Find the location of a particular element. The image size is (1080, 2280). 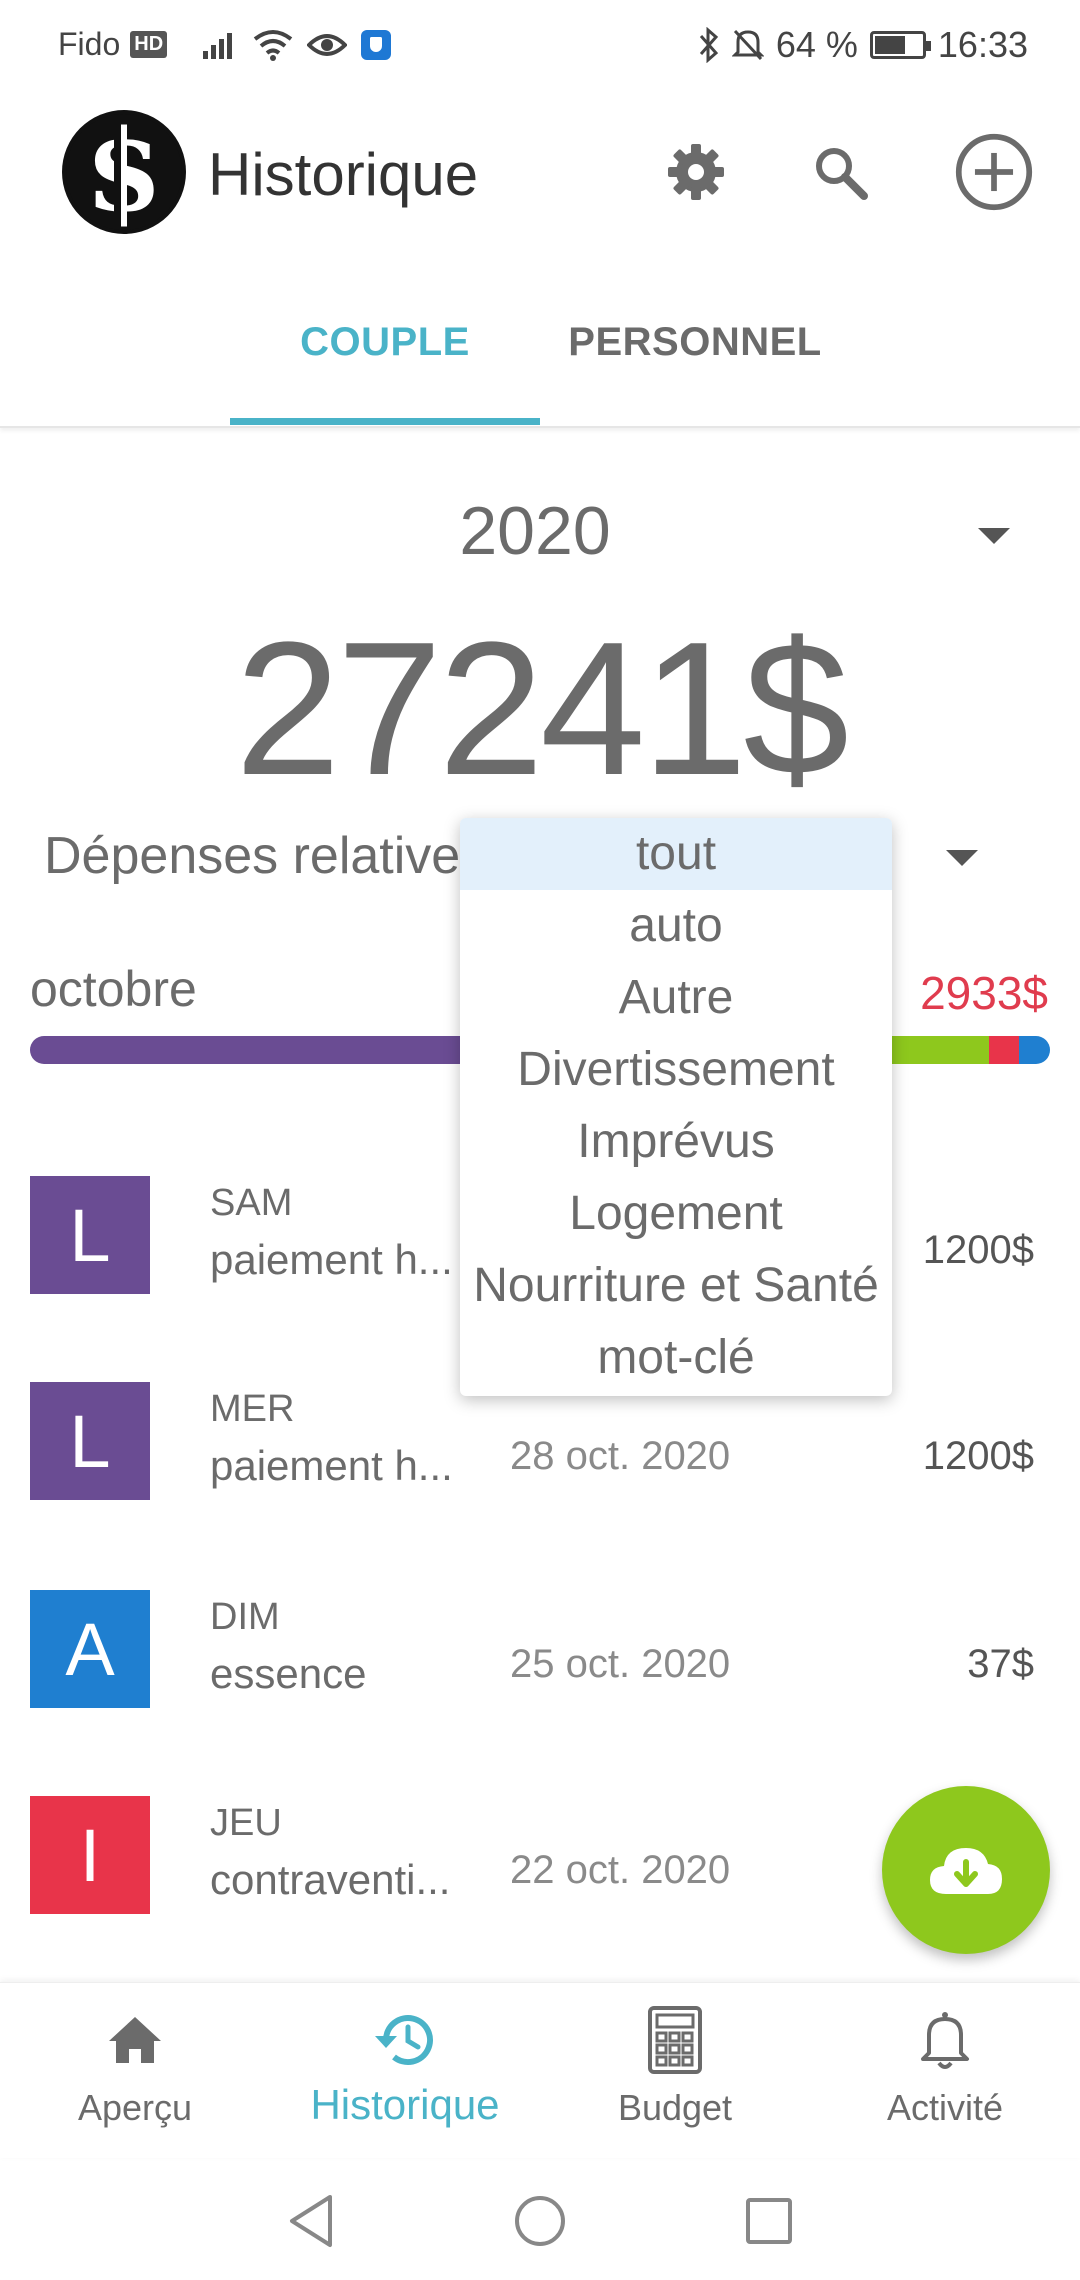

eye-icon is located at coordinates (327, 44).